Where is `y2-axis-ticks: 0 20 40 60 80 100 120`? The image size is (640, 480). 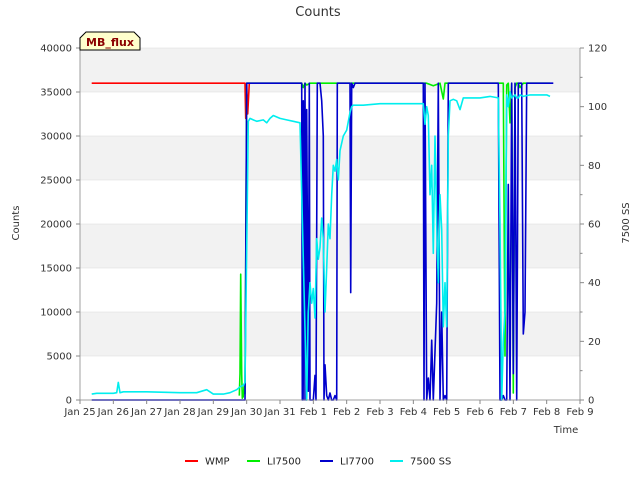 y2-axis-ticks: 0 20 40 60 80 100 120 is located at coordinates (593, 225).